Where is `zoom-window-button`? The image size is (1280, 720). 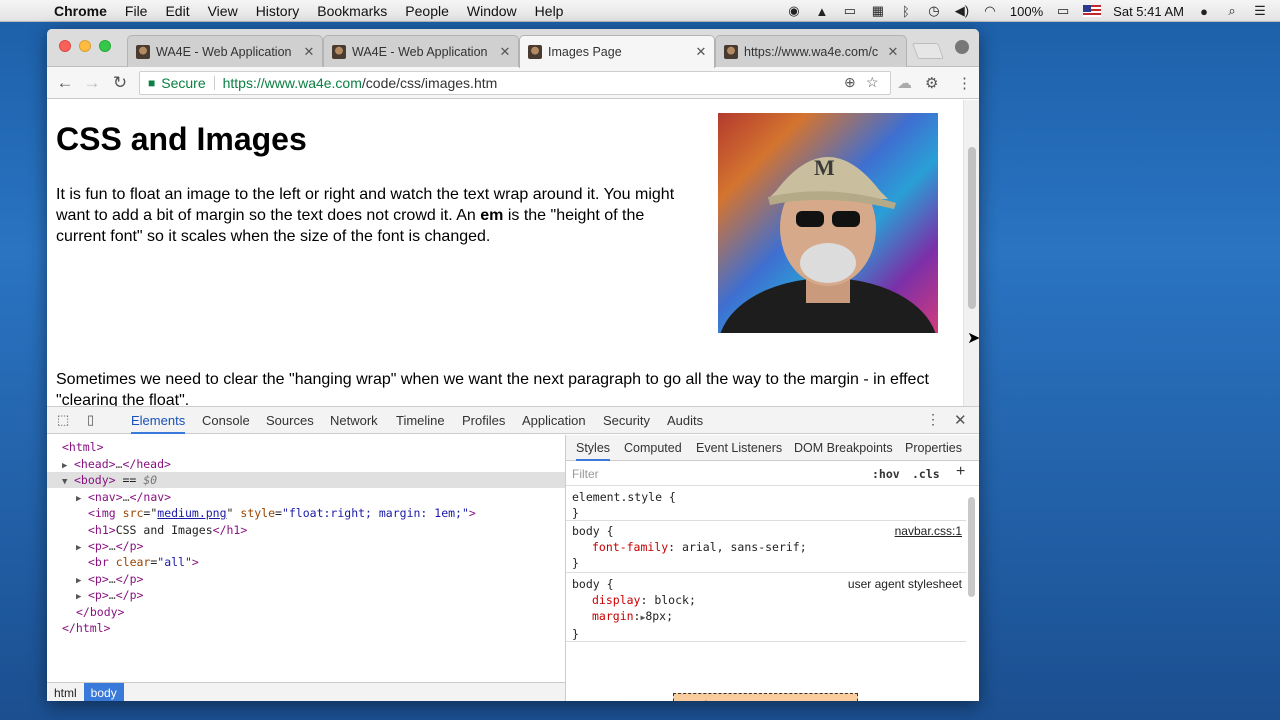 zoom-window-button is located at coordinates (105, 46).